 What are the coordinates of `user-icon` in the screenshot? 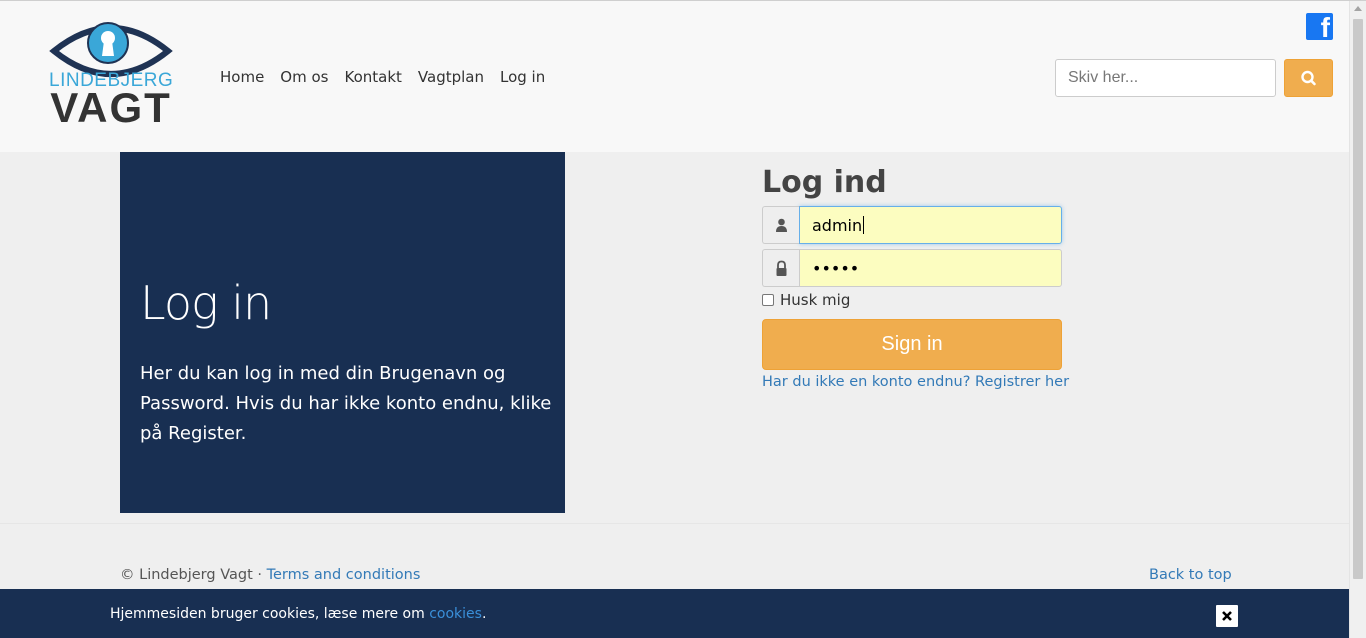 It's located at (781, 225).